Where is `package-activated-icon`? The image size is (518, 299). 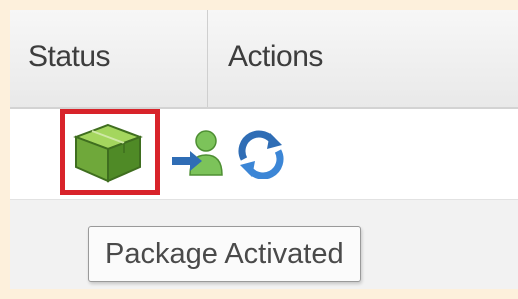
package-activated-icon is located at coordinates (108, 153).